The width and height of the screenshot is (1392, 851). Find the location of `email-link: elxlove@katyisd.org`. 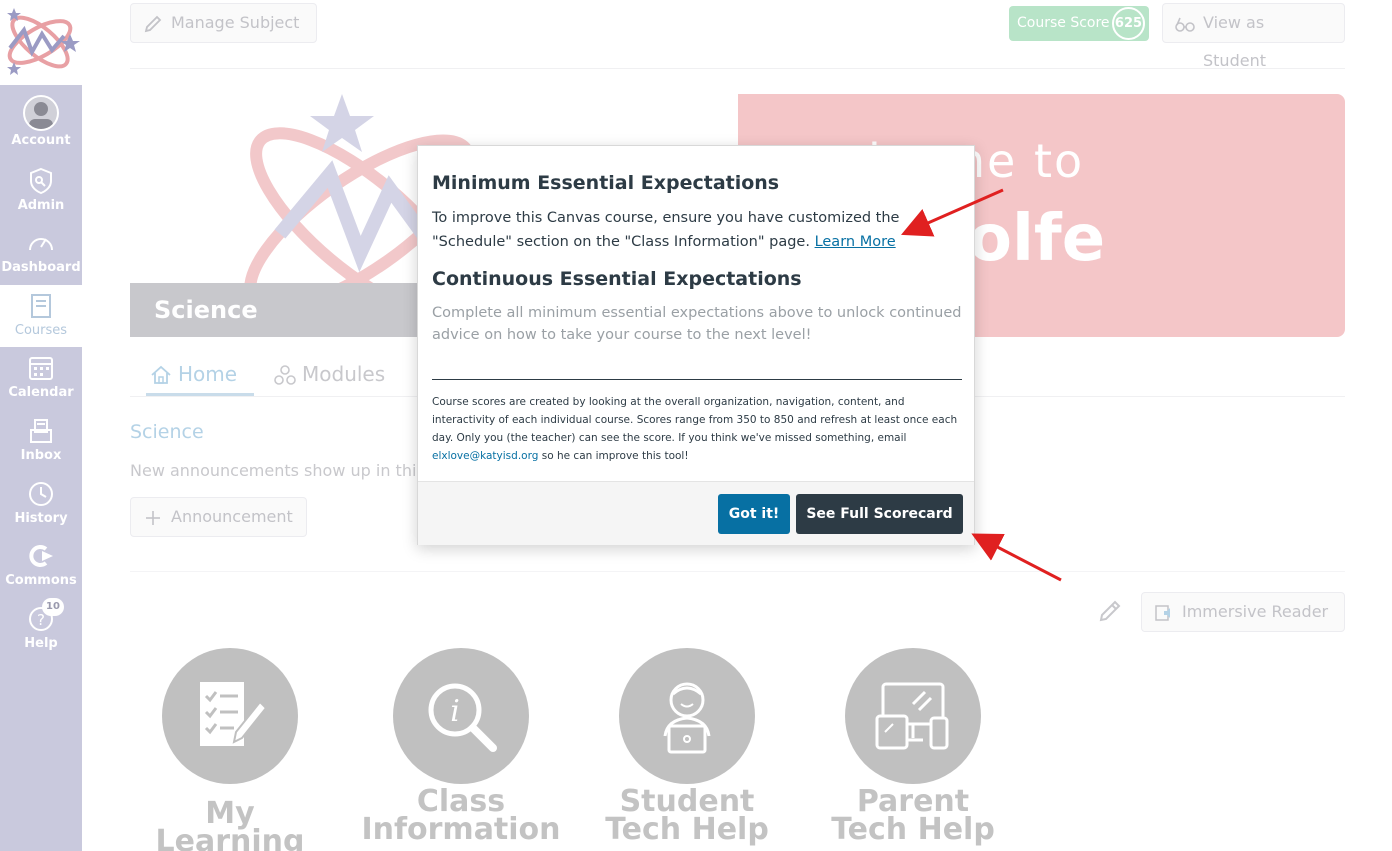

email-link: elxlove@katyisd.org is located at coordinates (485, 456).